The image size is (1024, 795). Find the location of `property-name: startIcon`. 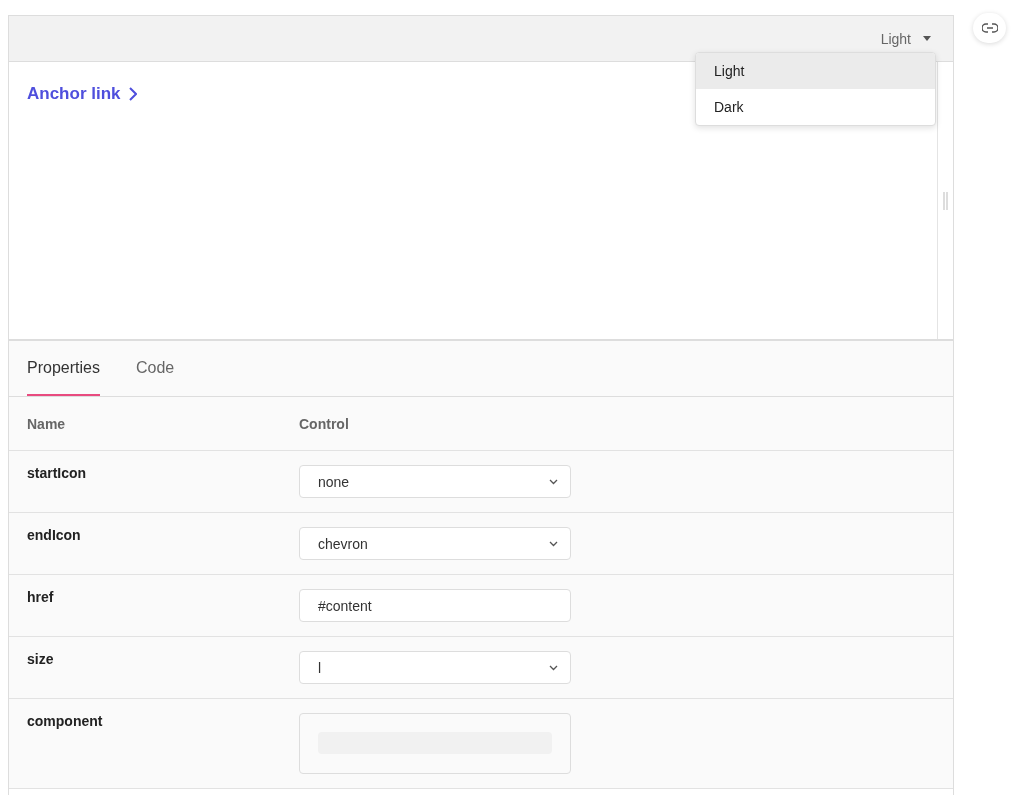

property-name: startIcon is located at coordinates (57, 474).